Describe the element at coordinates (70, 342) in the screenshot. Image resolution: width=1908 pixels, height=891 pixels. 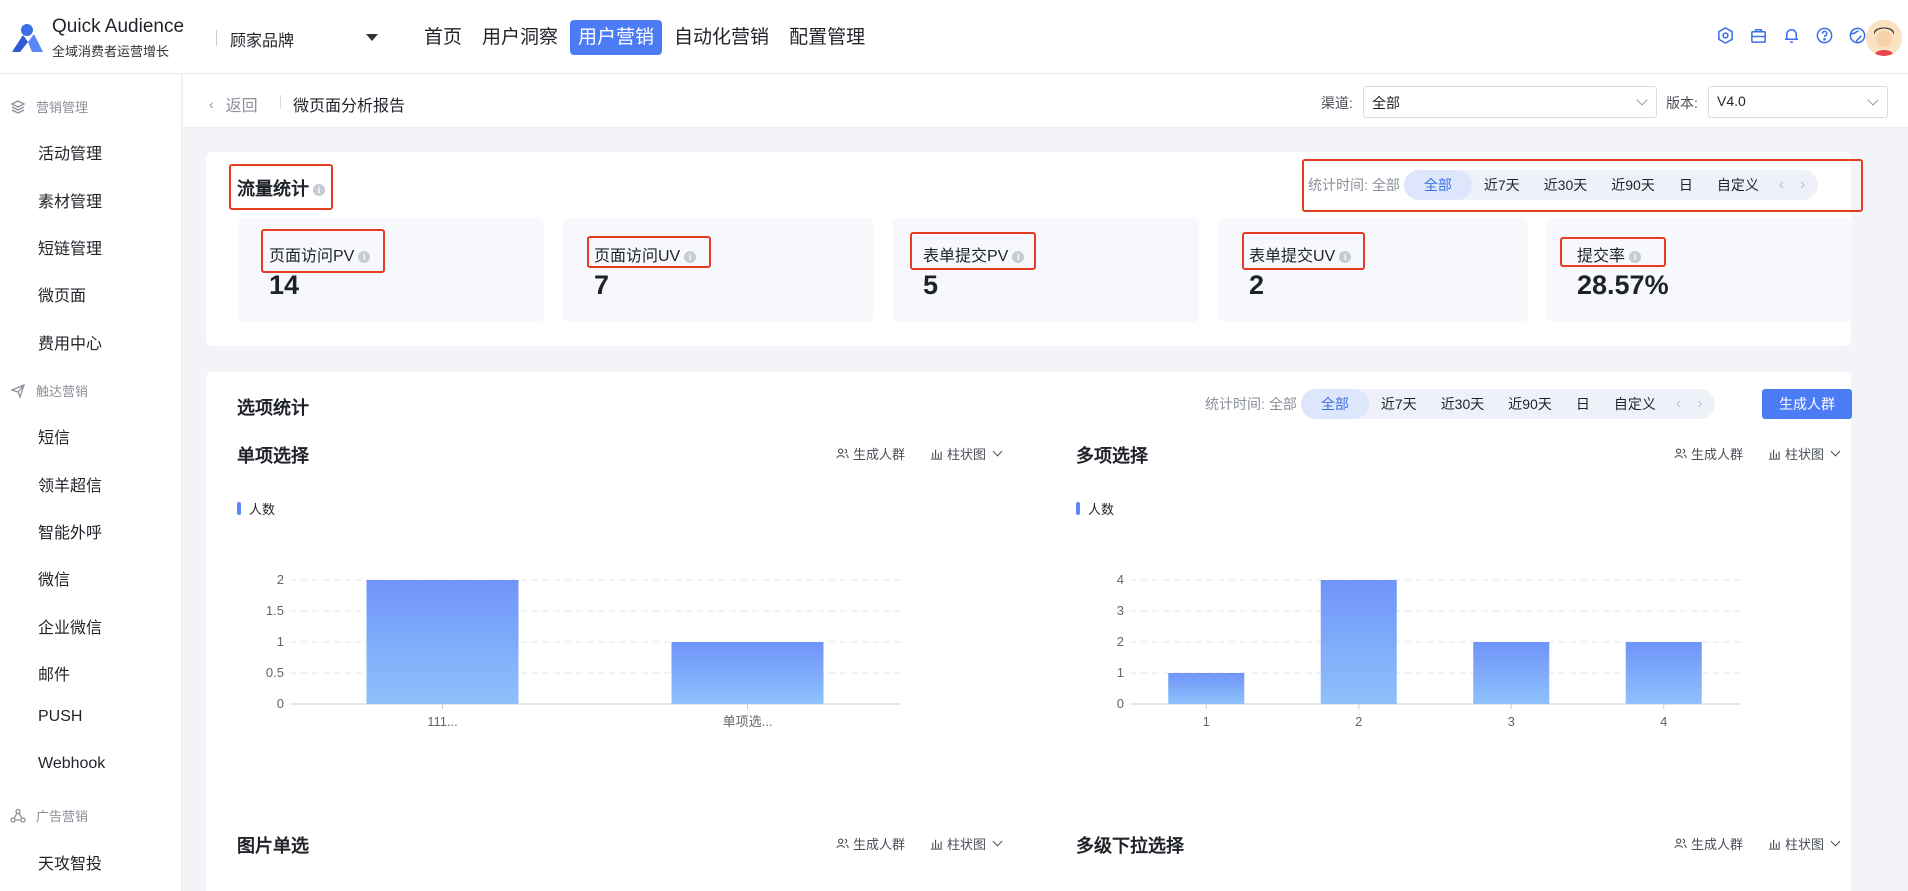
I see `sidebar-item-cost-center: 费用中心` at that location.